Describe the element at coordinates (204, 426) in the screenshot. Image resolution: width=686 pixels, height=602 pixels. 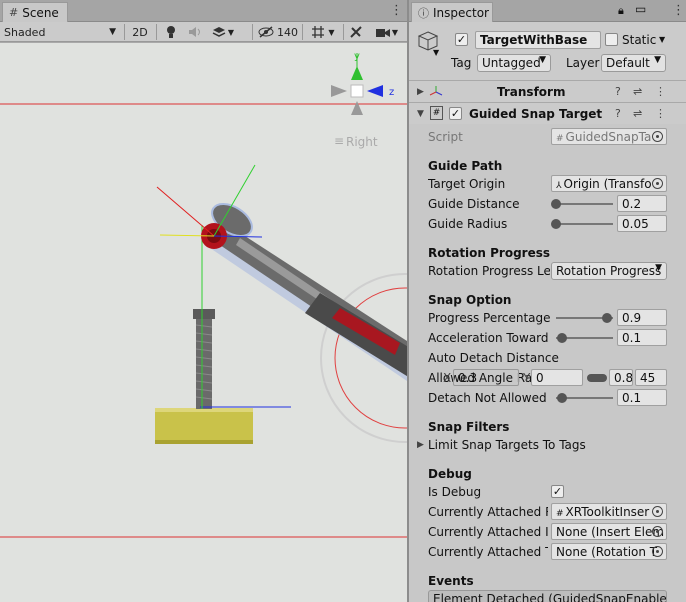
I see `base-block` at that location.